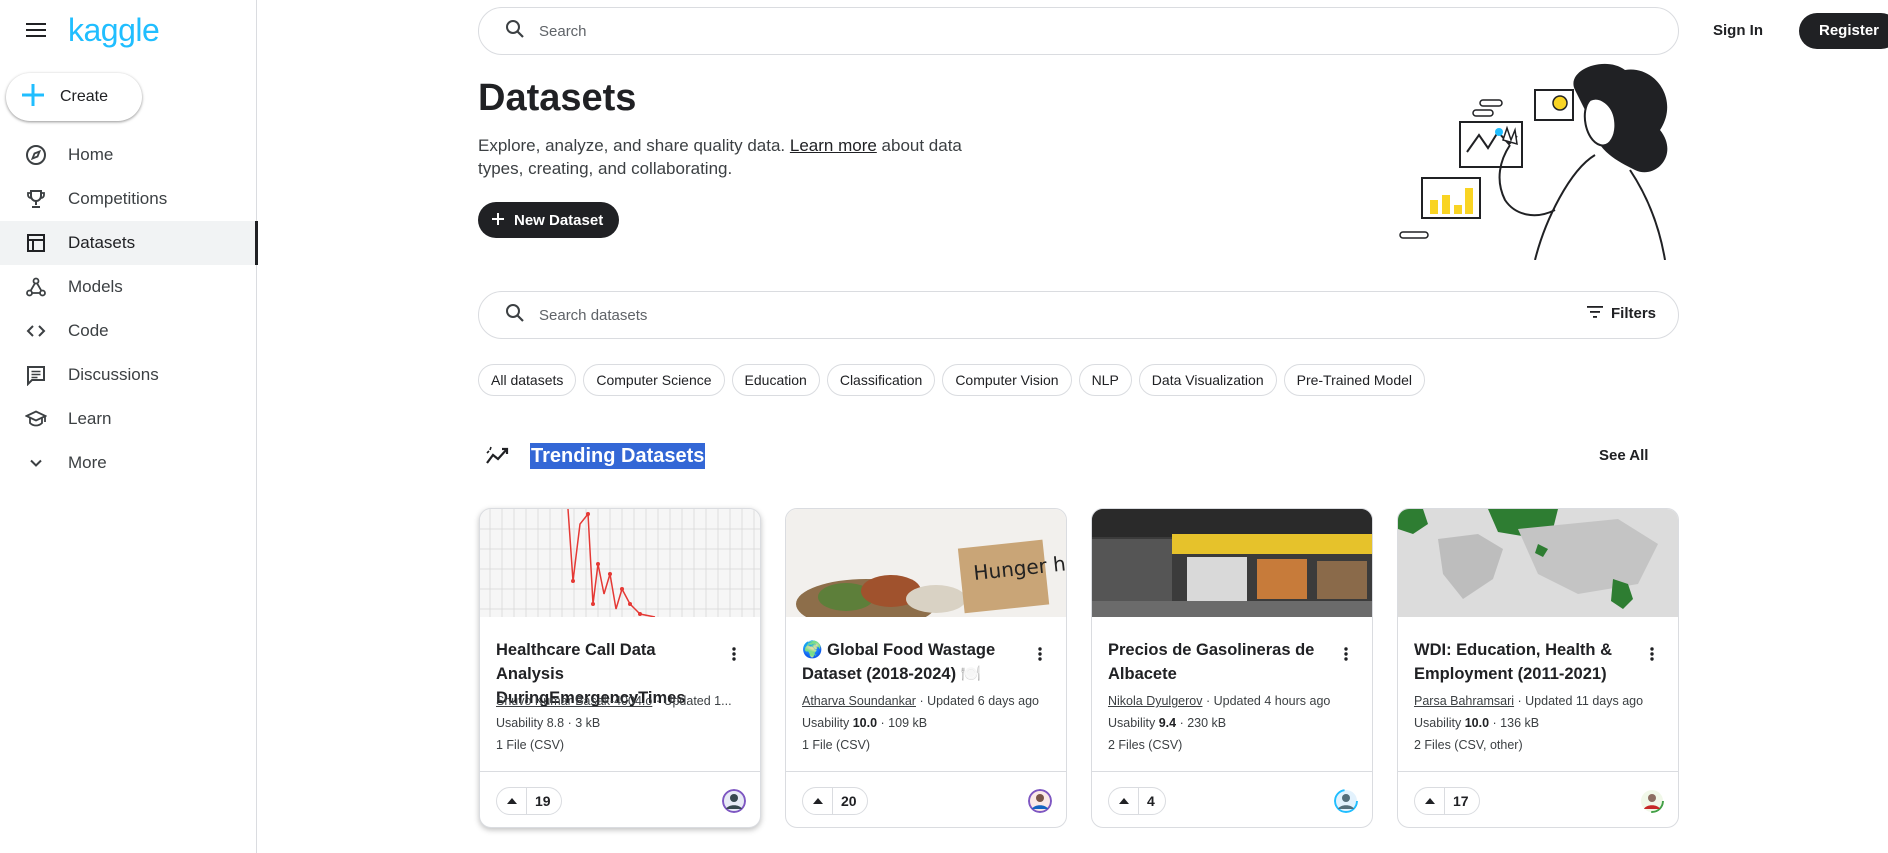  I want to click on dataset-search-bar: Filters, so click(1078, 315).